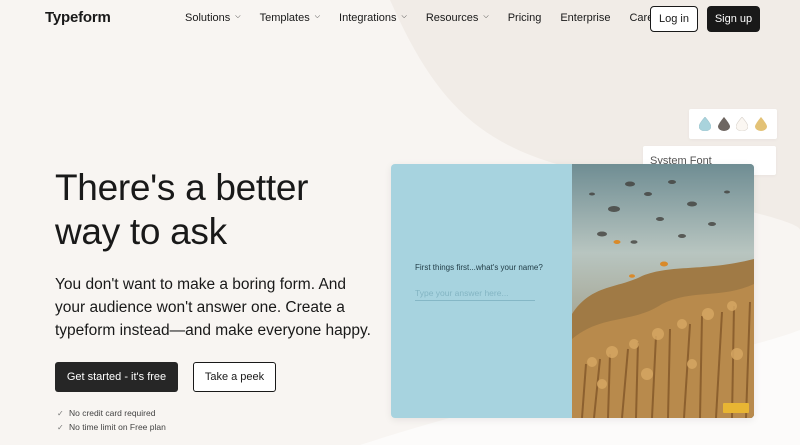 This screenshot has width=800, height=445. I want to click on nav-item-label: Resources, so click(452, 18).